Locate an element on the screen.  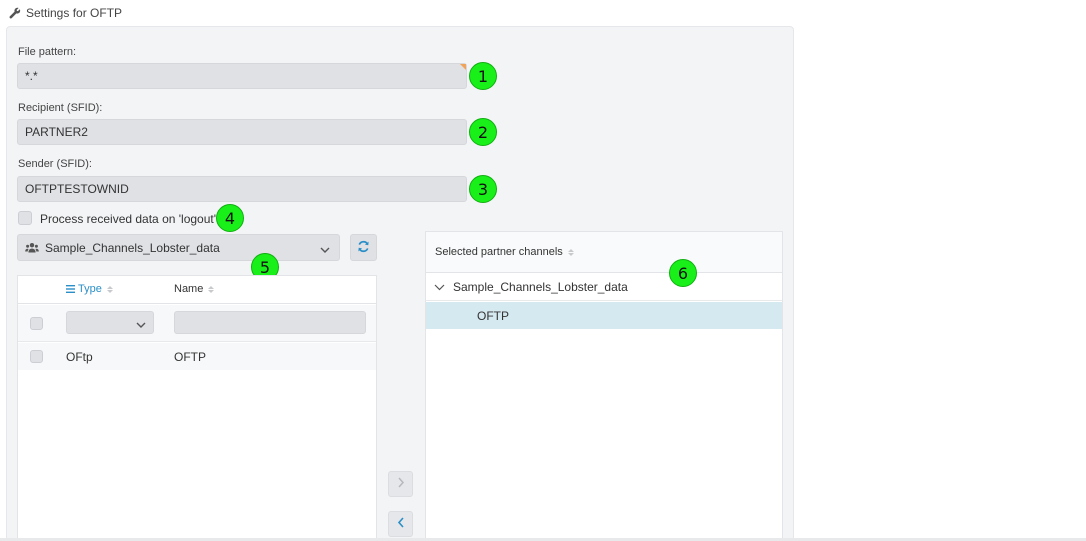
channel-group-name: Sample_Channels_Lobster_data is located at coordinates (540, 287).